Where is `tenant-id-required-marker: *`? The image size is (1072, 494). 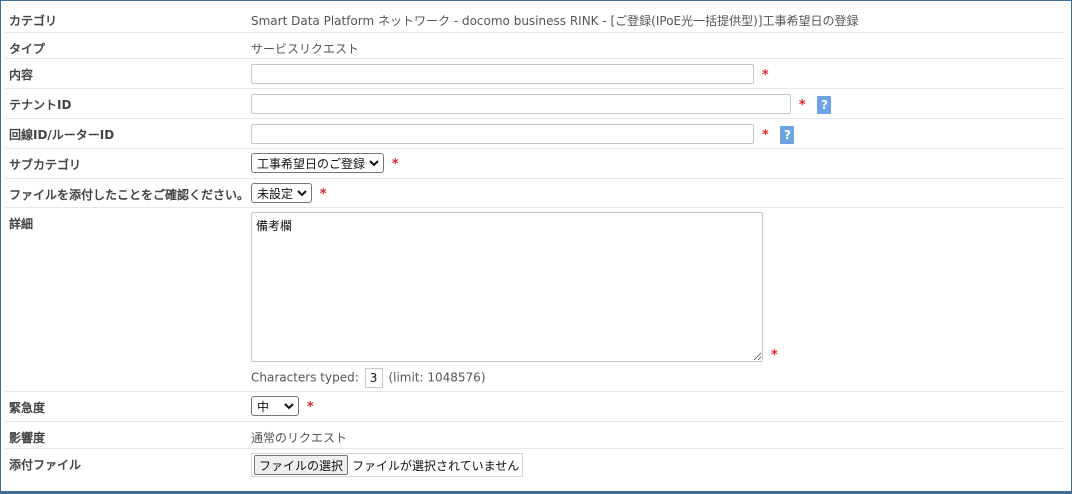 tenant-id-required-marker: * is located at coordinates (802, 105).